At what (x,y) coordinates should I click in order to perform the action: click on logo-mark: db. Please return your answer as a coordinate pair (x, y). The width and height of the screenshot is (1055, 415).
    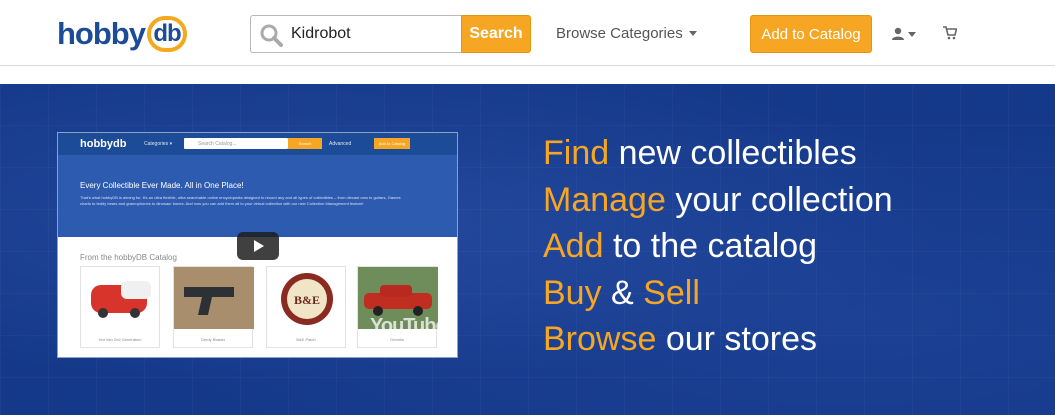
    Looking at the image, I should click on (167, 34).